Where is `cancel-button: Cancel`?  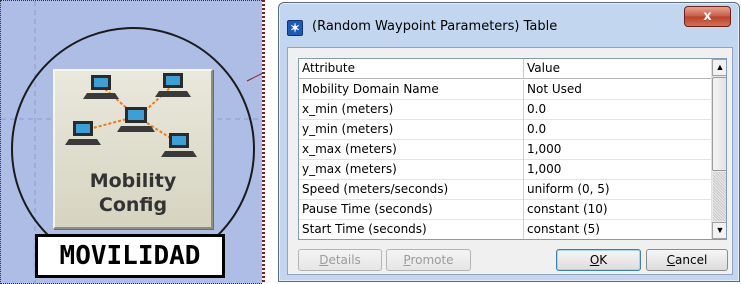
cancel-button: Cancel is located at coordinates (687, 260).